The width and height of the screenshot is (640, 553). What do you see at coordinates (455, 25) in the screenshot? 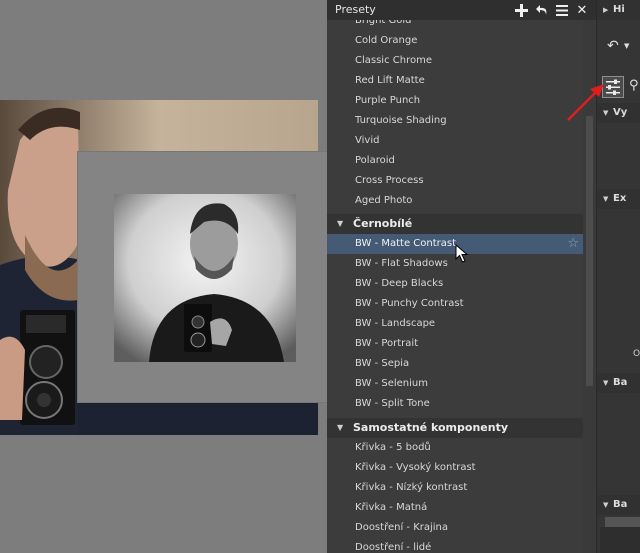
I see `preset-item: Bright Gold` at bounding box center [455, 25].